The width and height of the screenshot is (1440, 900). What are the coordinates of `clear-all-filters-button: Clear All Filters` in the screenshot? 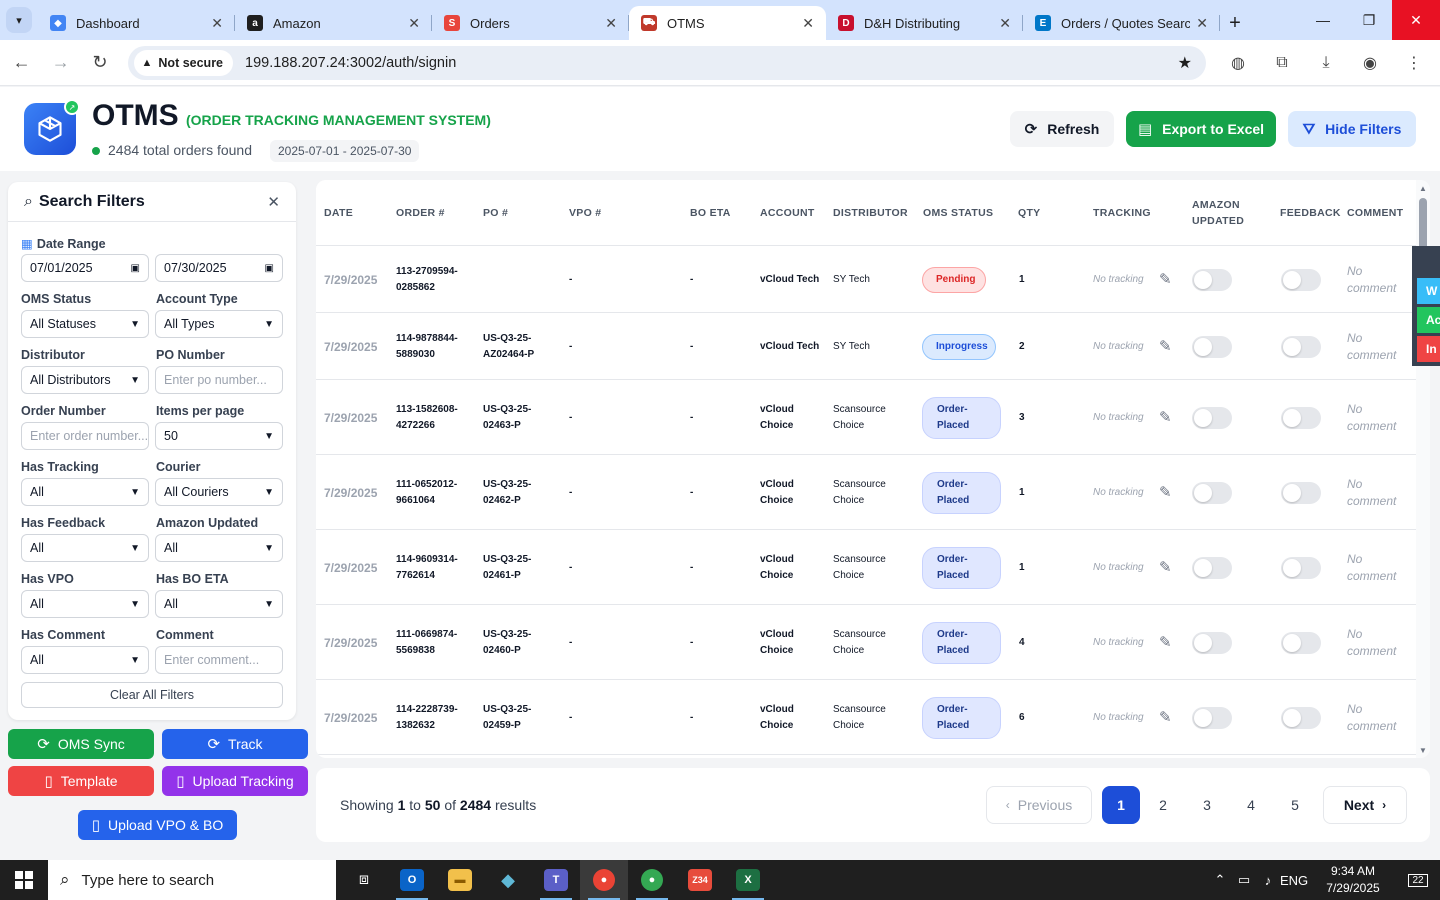 It's located at (152, 695).